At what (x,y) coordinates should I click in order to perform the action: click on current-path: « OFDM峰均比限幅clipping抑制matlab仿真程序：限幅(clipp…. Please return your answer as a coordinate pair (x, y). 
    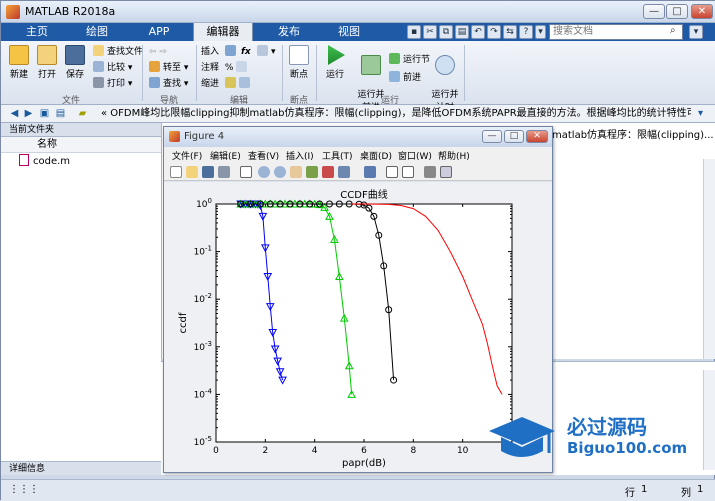
    Looking at the image, I should click on (396, 114).